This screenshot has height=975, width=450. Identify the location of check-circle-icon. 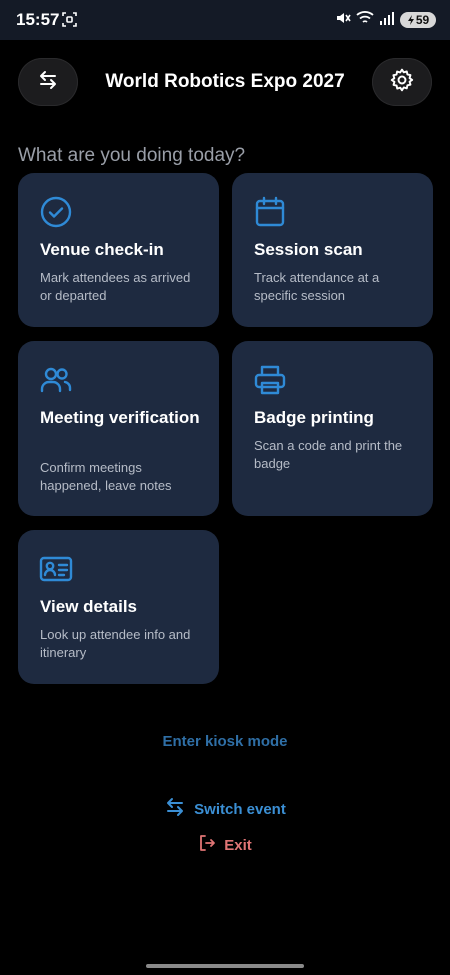
(56, 212).